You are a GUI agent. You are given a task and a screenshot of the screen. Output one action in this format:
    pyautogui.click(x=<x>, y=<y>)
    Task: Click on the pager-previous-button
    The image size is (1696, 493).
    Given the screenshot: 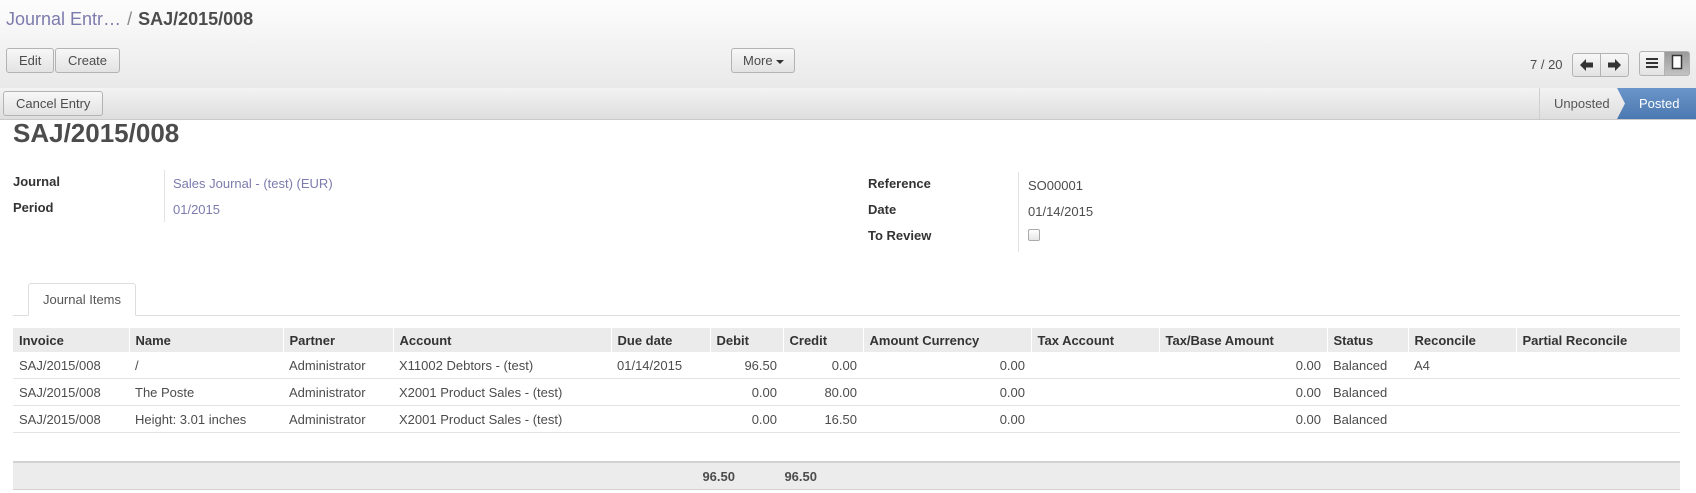 What is the action you would take?
    pyautogui.click(x=1586, y=65)
    